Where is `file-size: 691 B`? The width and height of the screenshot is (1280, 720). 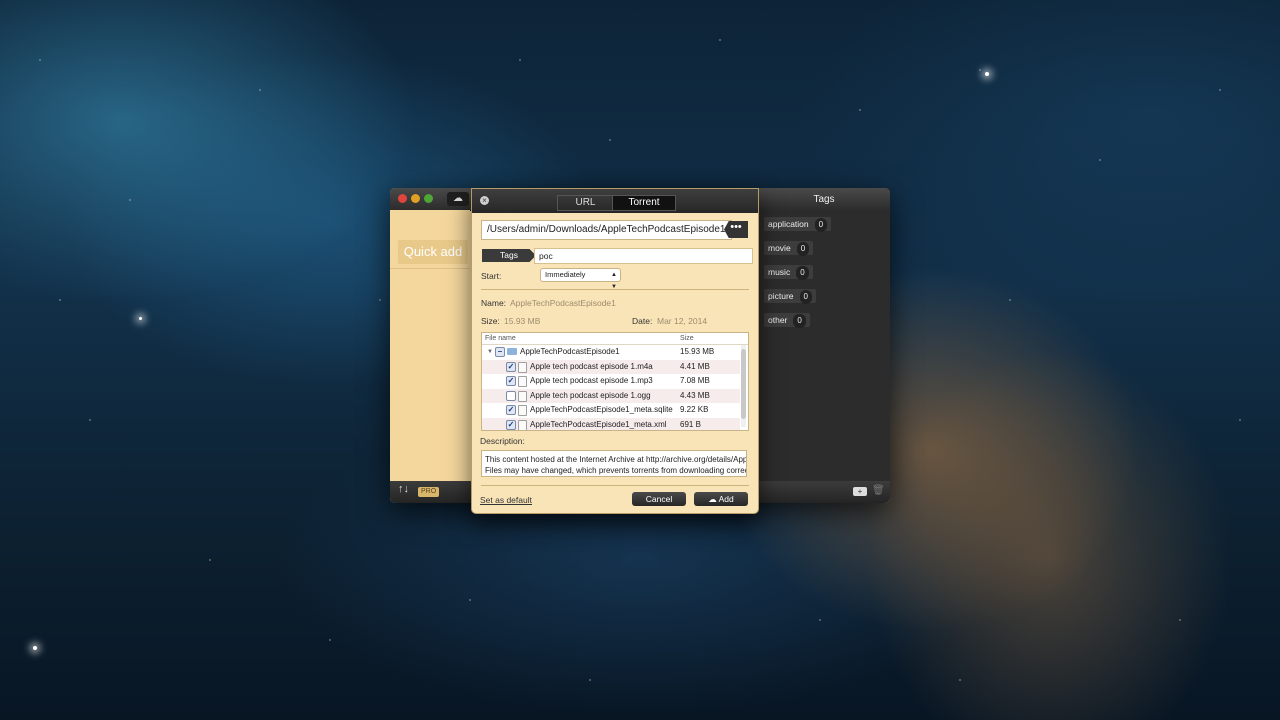
file-size: 691 B is located at coordinates (690, 424).